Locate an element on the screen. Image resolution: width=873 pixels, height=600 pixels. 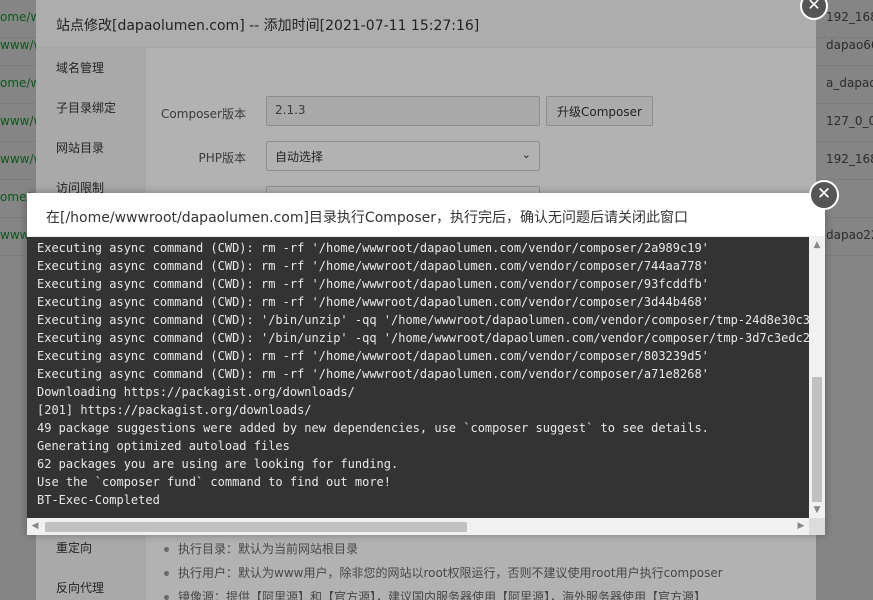
log-line: Generating optimized autoload files is located at coordinates (163, 446).